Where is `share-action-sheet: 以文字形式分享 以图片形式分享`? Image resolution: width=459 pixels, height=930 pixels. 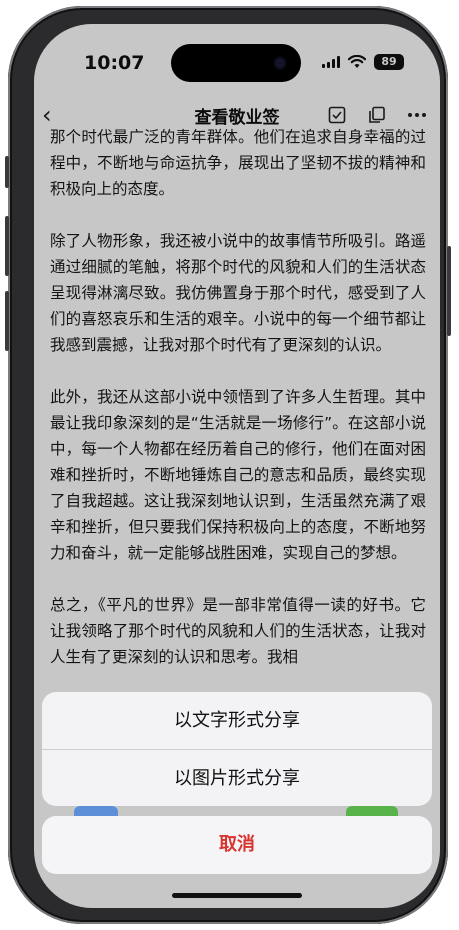
share-action-sheet: 以文字形式分享 以图片形式分享 is located at coordinates (237, 749).